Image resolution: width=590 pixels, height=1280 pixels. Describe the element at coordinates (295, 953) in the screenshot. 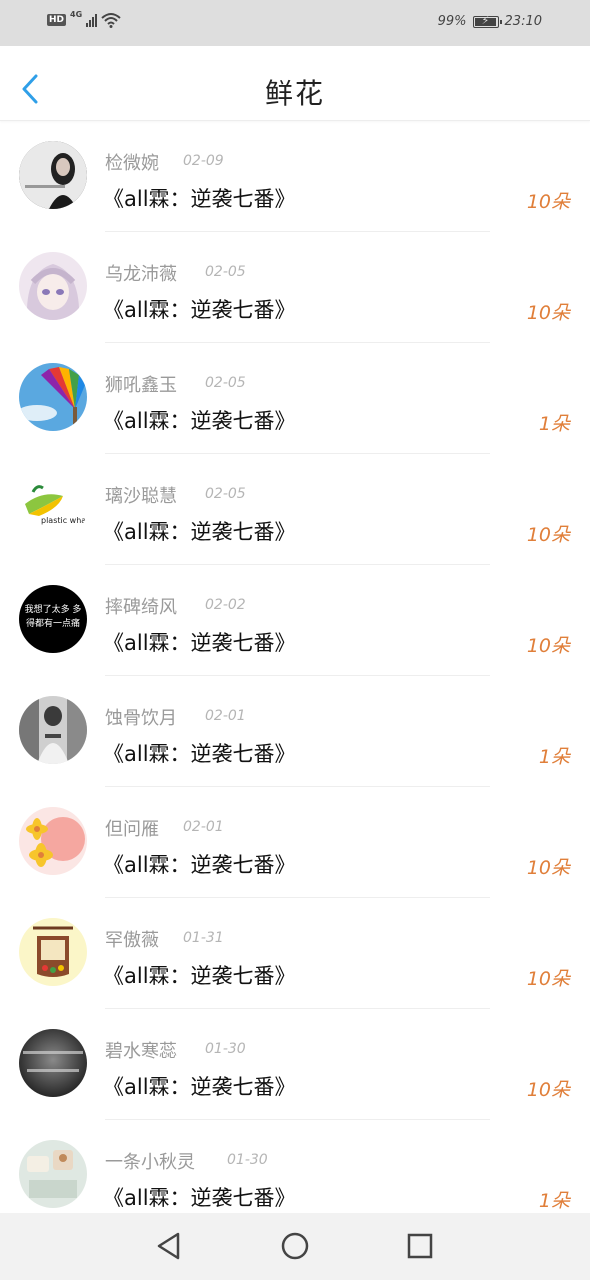

I see `list-item: 罕傲薇 01-31 《all霖：逆袭七番》 10朵` at that location.